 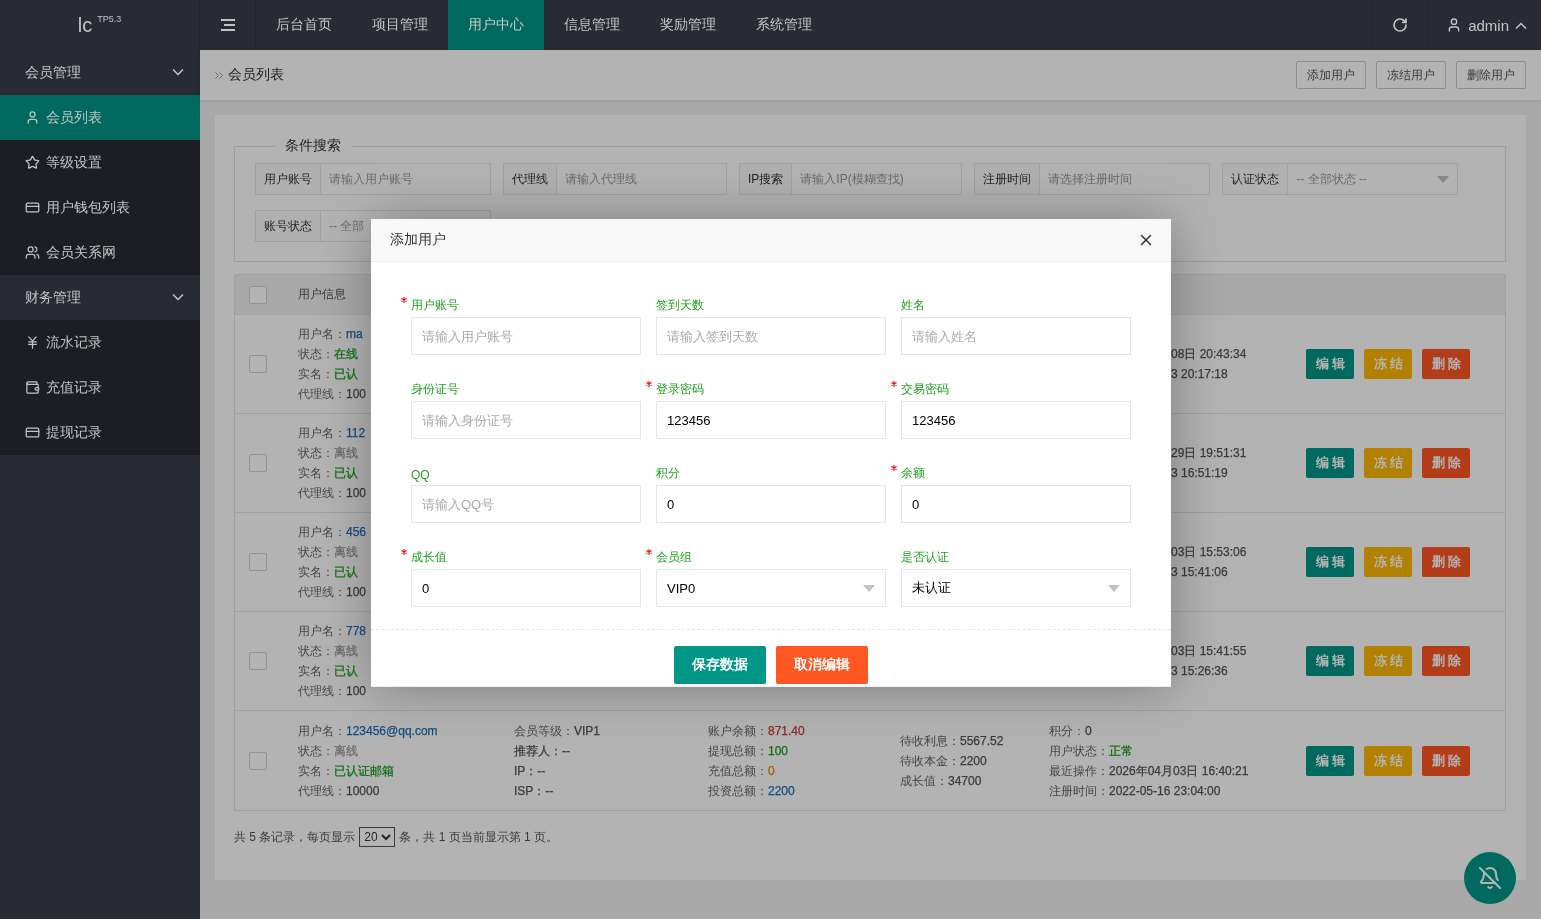 I want to click on field-label: 代理线, so click(x=530, y=179).